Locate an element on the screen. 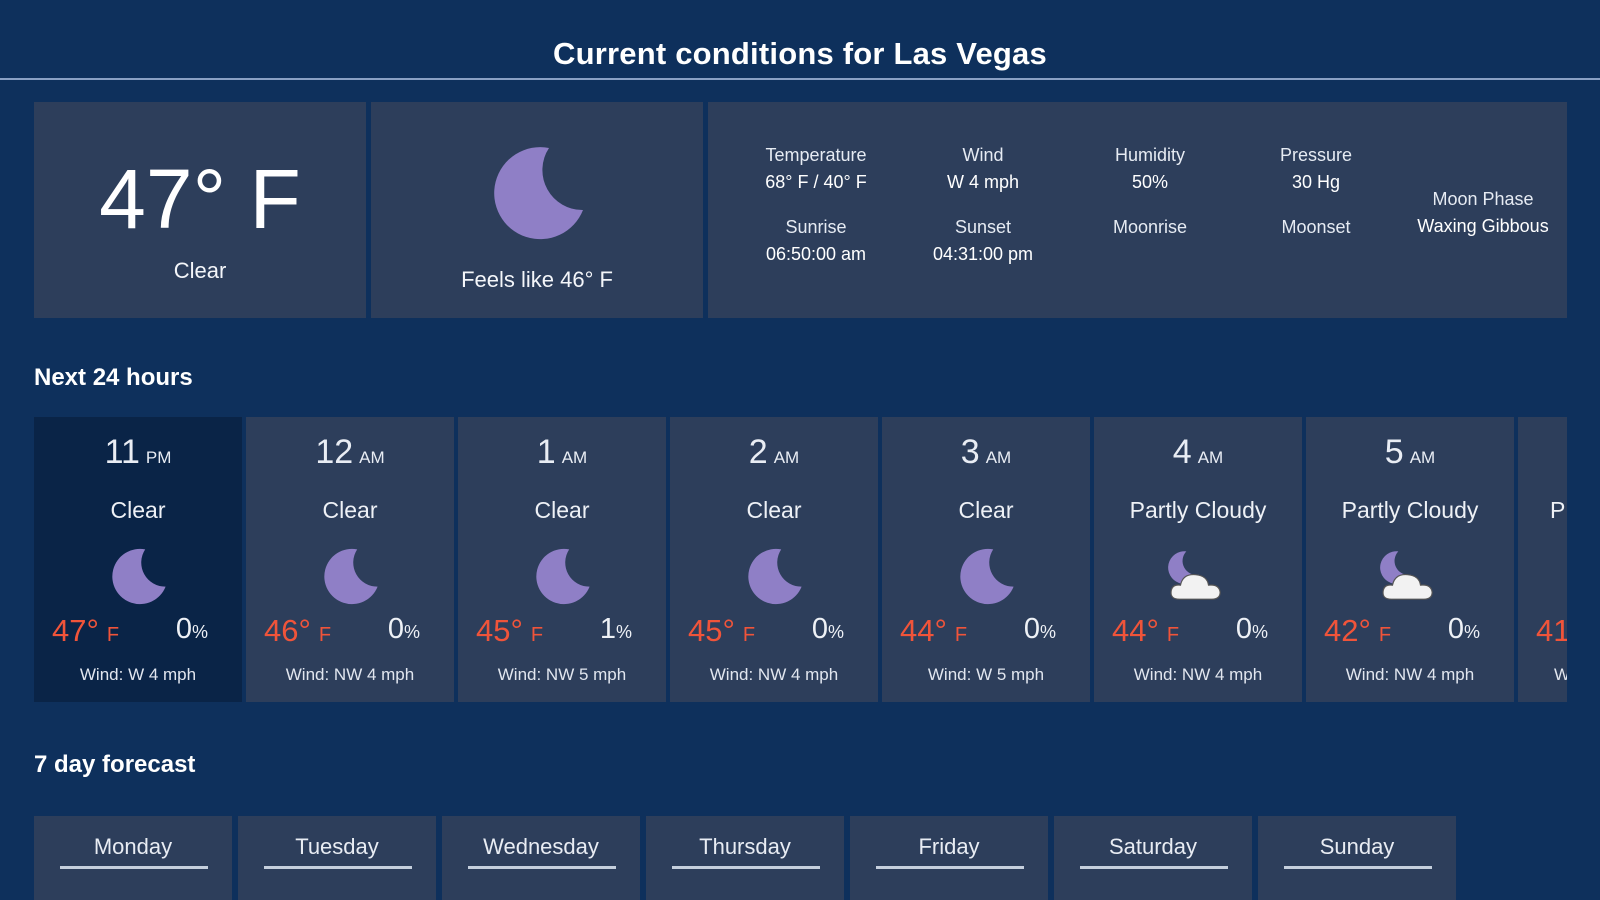  hour-temperature: 44° F is located at coordinates (933, 631).